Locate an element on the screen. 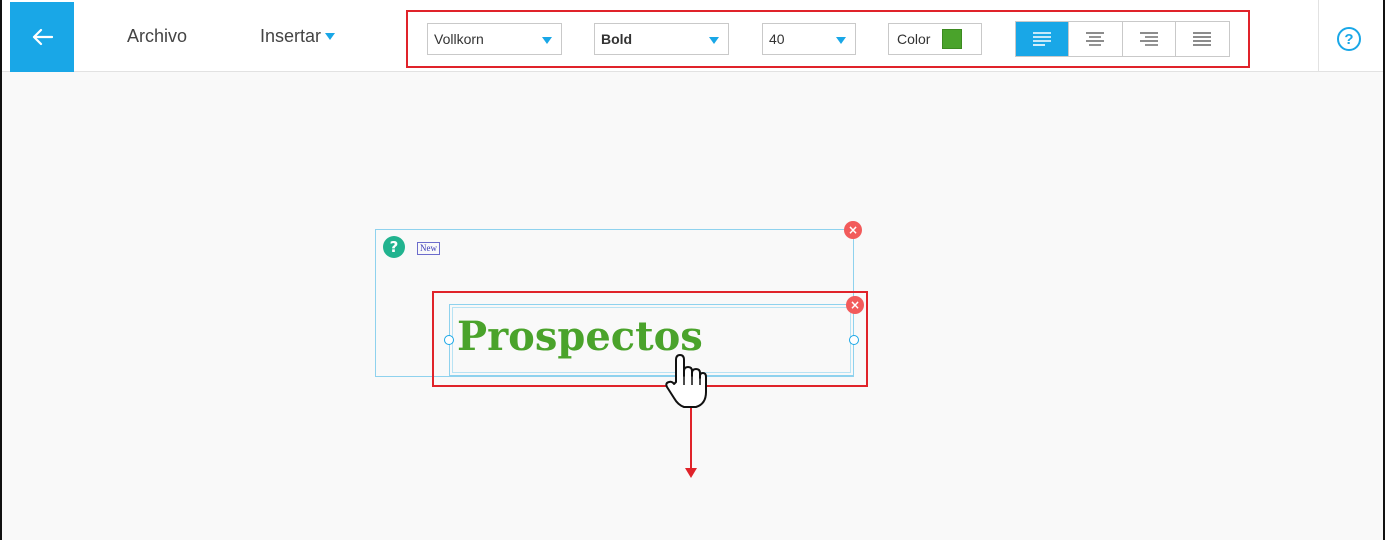  font-size-select: 40 is located at coordinates (809, 39).